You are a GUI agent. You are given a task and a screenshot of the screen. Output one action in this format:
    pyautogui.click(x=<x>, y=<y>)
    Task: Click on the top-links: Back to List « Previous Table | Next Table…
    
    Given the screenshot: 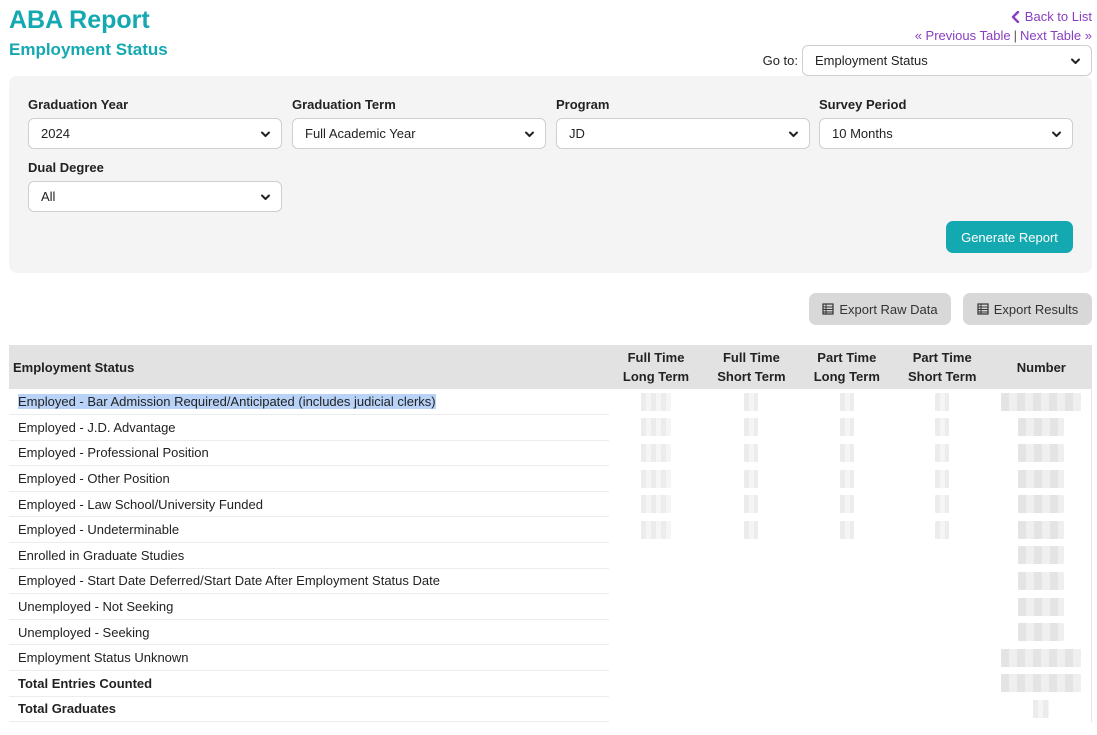 What is the action you would take?
    pyautogui.click(x=1003, y=26)
    